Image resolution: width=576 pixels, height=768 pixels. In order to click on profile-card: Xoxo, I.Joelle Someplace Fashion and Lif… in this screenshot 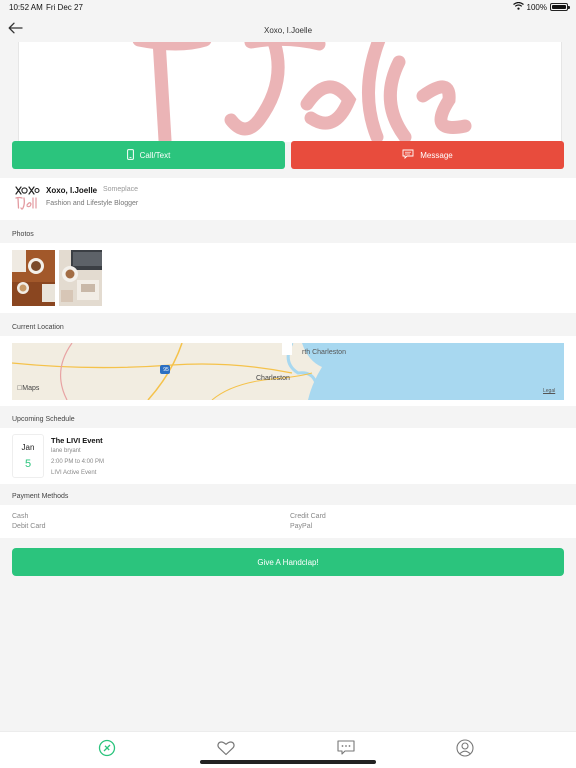, I will do `click(288, 199)`.